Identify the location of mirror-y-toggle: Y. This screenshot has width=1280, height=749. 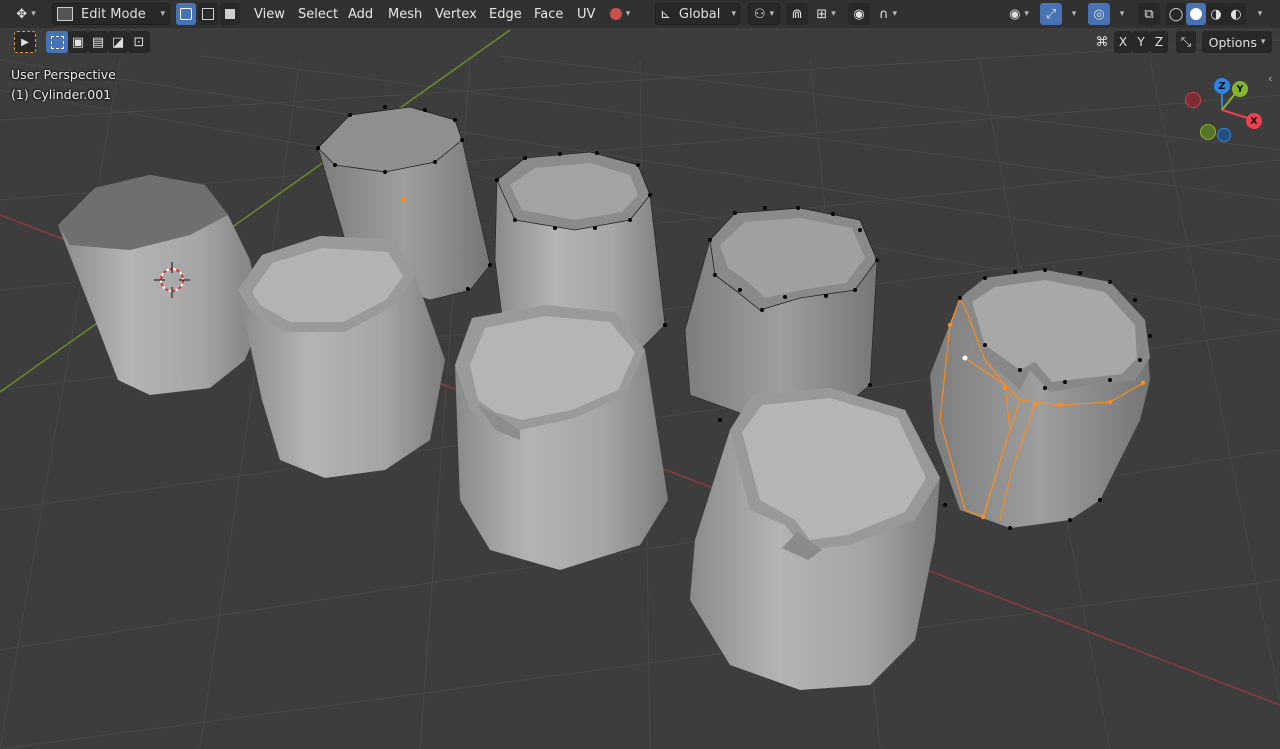
(1141, 42).